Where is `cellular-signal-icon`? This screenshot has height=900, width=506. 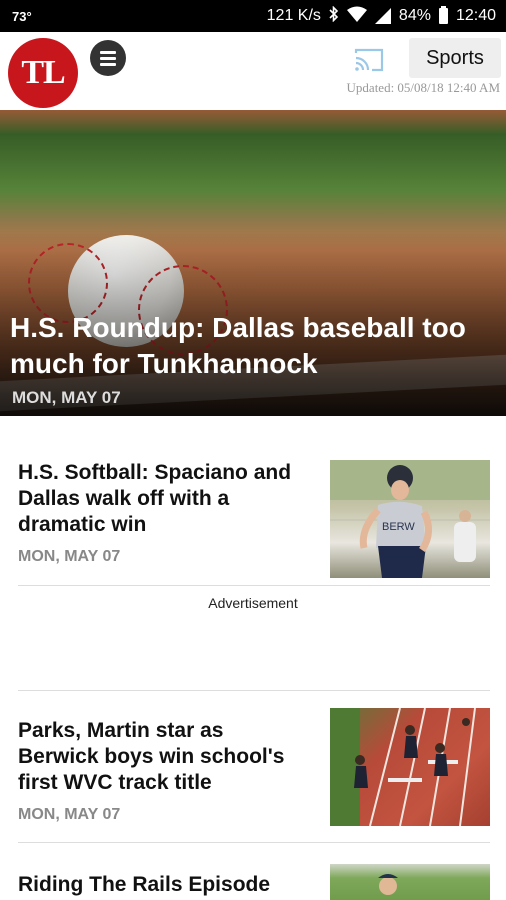 cellular-signal-icon is located at coordinates (382, 16).